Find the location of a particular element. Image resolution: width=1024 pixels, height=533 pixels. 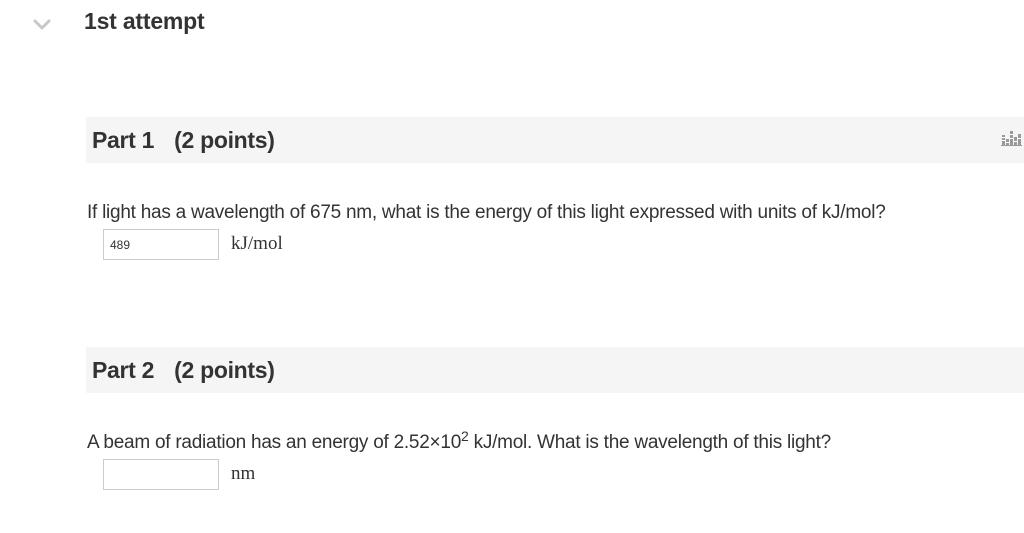

part-2-label: Part 2 is located at coordinates (123, 370).